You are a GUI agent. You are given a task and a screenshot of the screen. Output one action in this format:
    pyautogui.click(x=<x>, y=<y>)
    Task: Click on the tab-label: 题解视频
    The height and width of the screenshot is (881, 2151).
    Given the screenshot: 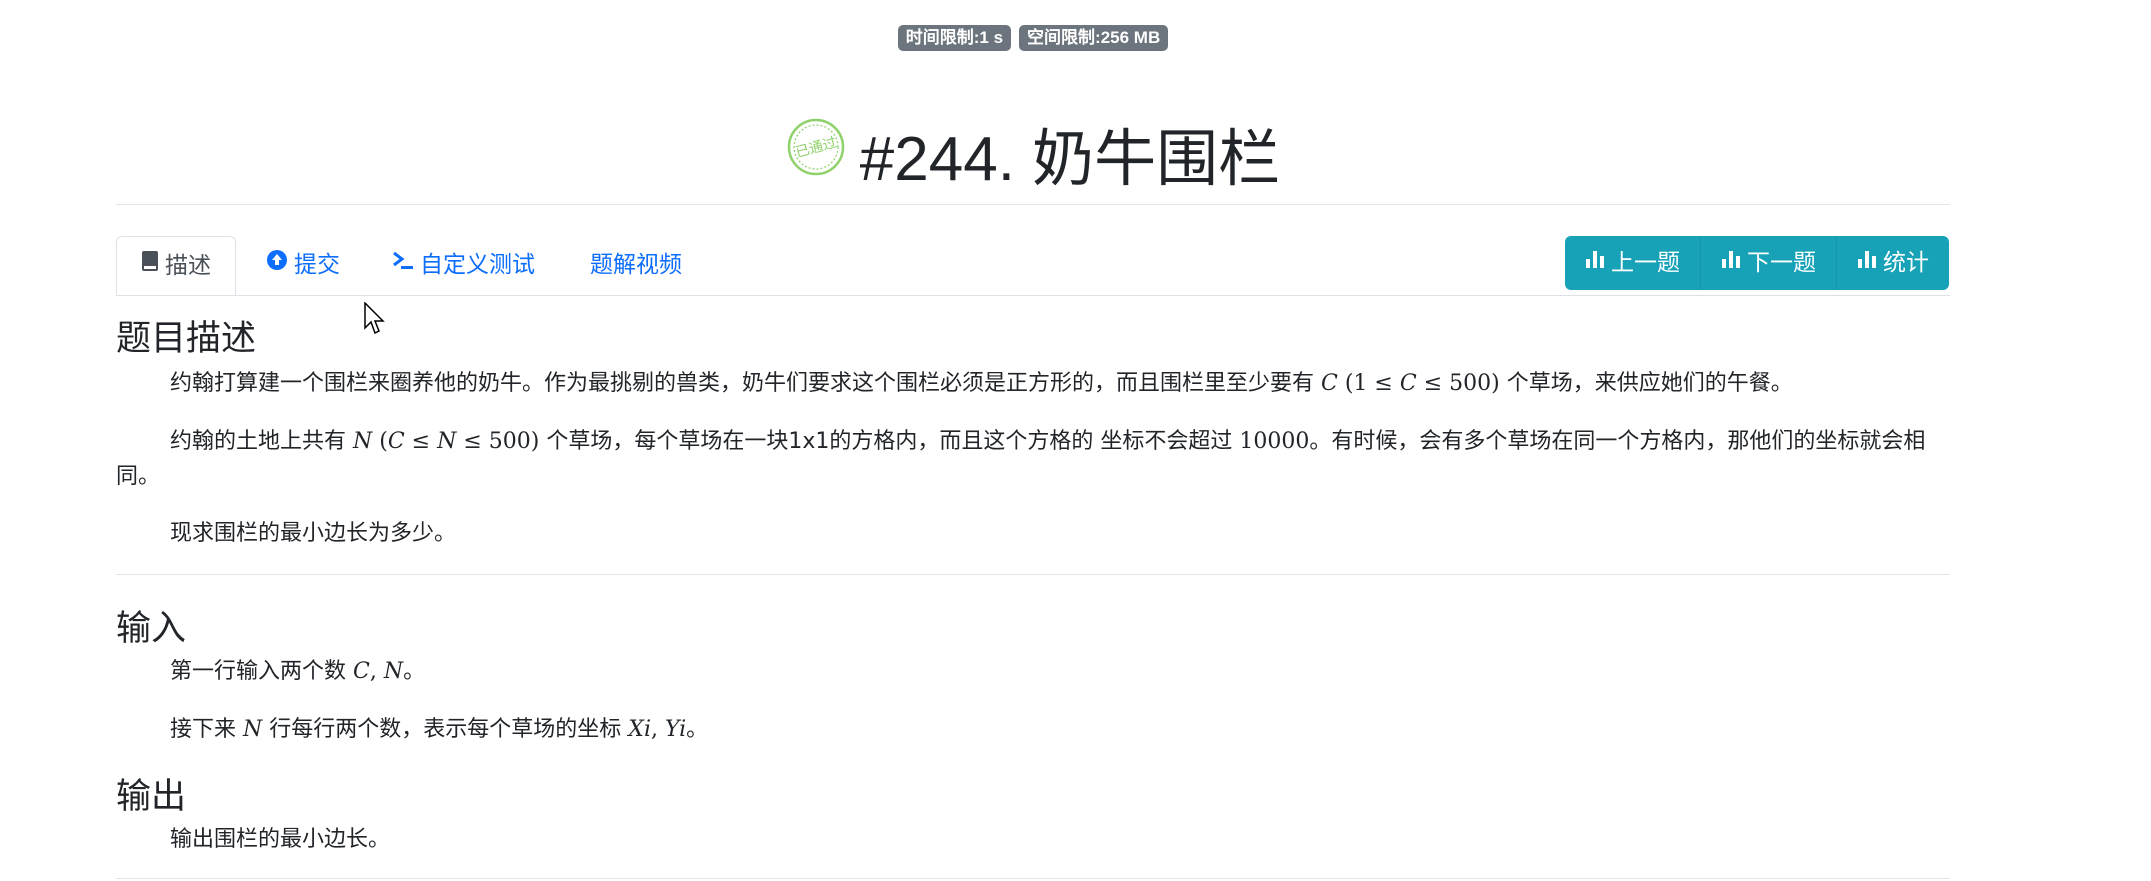 What is the action you would take?
    pyautogui.click(x=636, y=265)
    